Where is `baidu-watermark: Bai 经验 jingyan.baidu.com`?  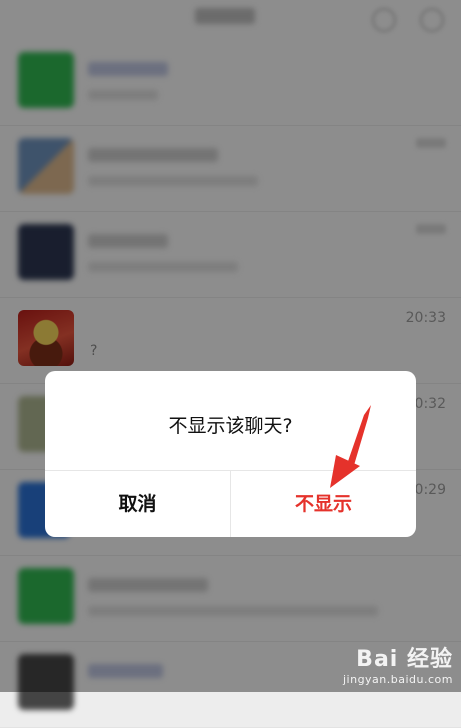 baidu-watermark: Bai 经验 jingyan.baidu.com is located at coordinates (398, 663).